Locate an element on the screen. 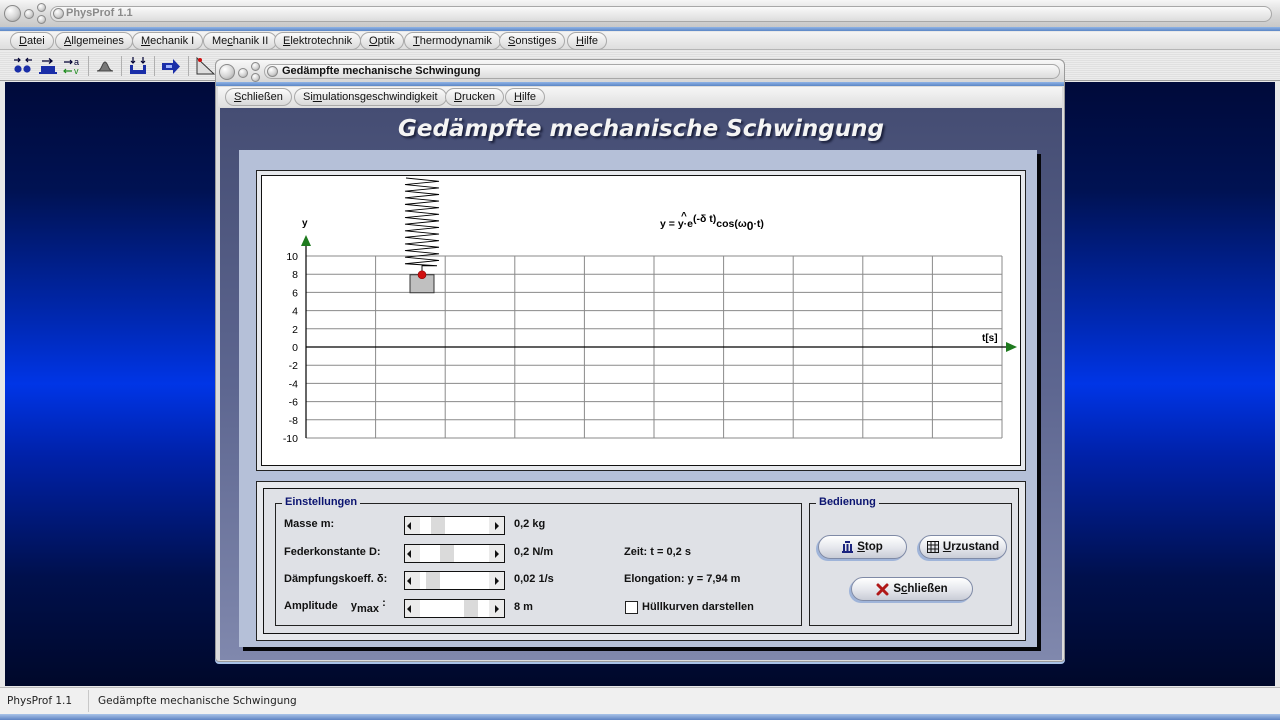  damping-value: 0,02 1/s is located at coordinates (534, 579).